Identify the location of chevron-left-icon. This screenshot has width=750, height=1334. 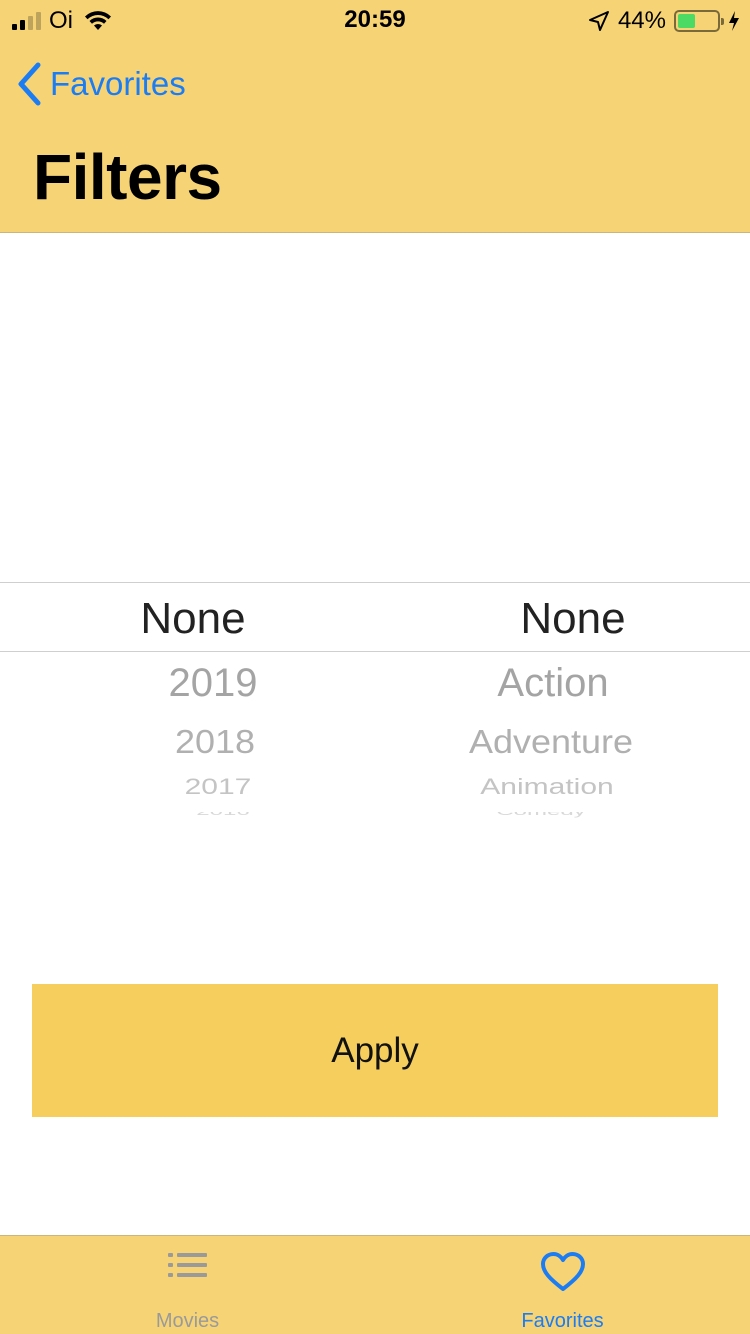
(29, 84).